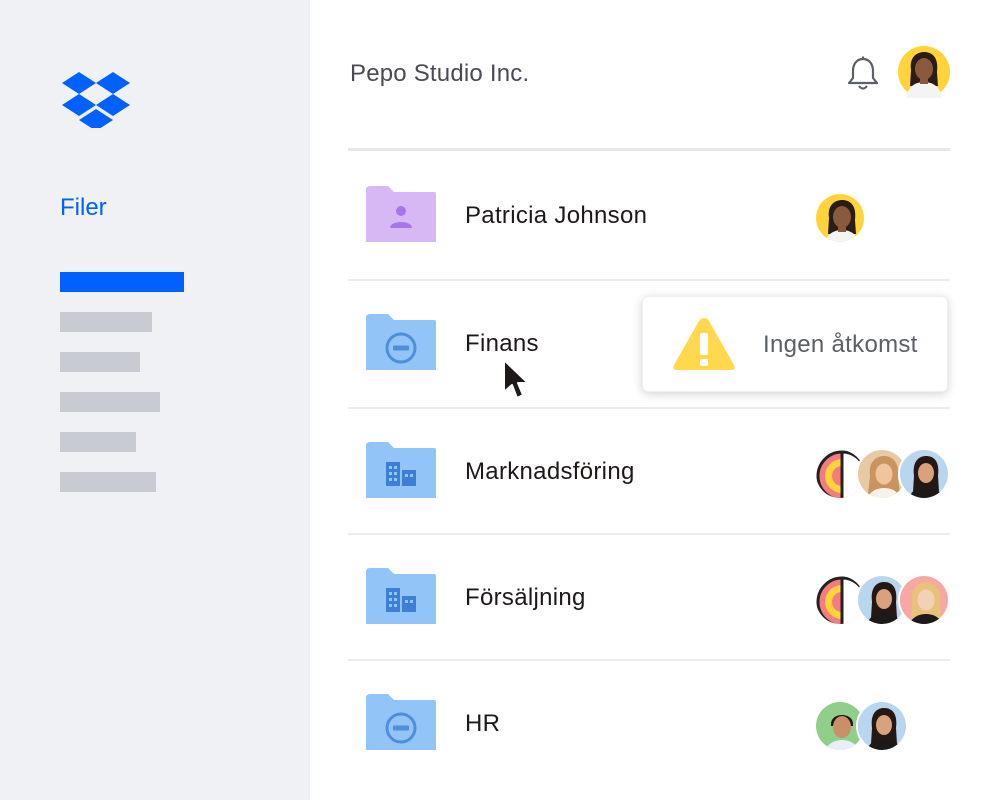 This screenshot has width=990, height=800. What do you see at coordinates (440, 73) in the screenshot?
I see `organization-name: Pepo Studio Inc.` at bounding box center [440, 73].